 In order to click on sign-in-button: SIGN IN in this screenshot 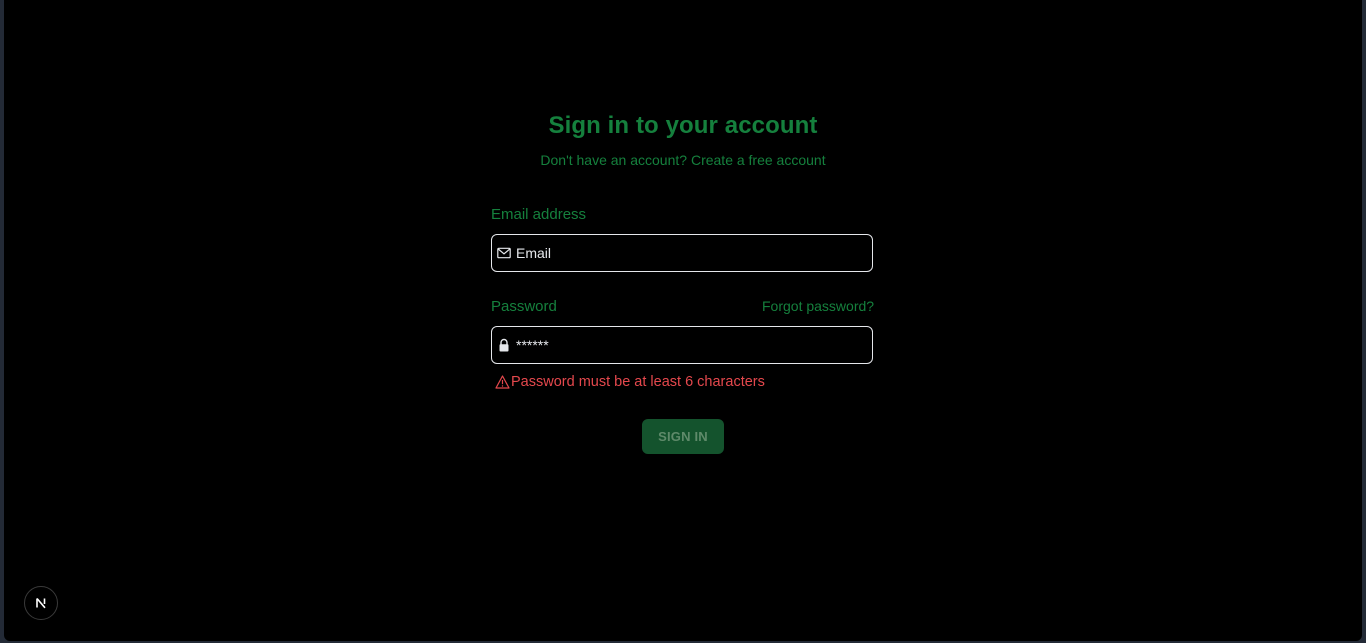, I will do `click(683, 436)`.